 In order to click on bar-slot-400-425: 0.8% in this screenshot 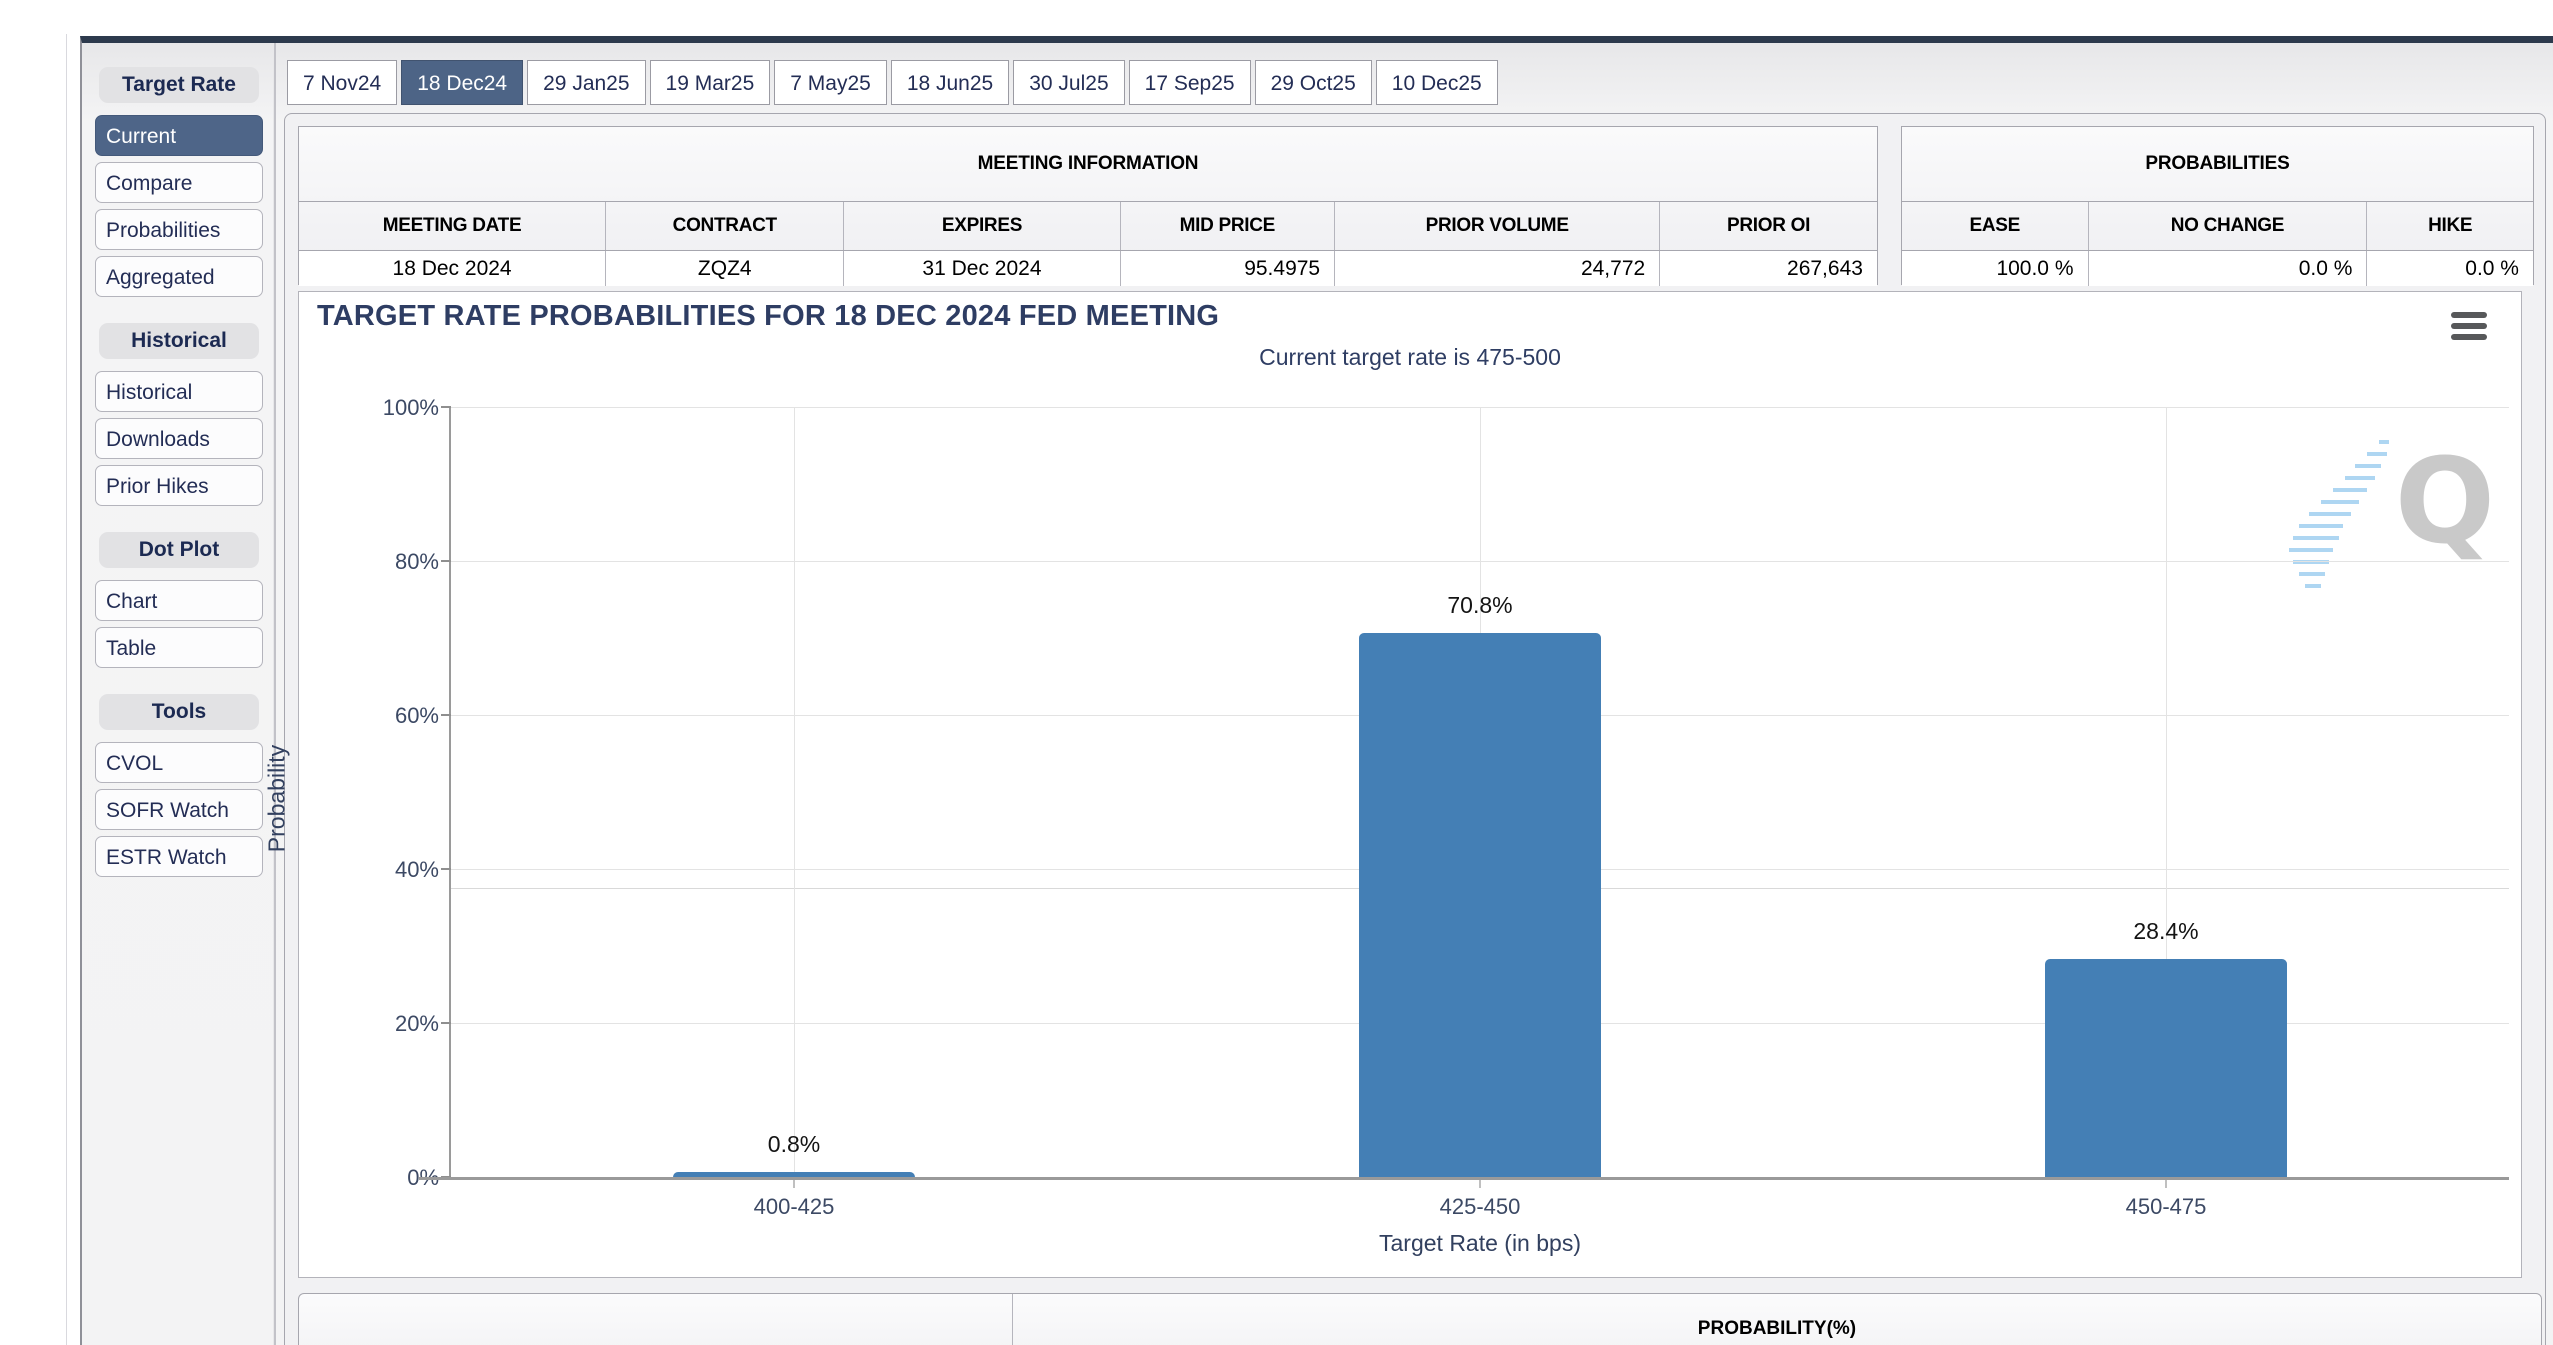, I will do `click(794, 793)`.